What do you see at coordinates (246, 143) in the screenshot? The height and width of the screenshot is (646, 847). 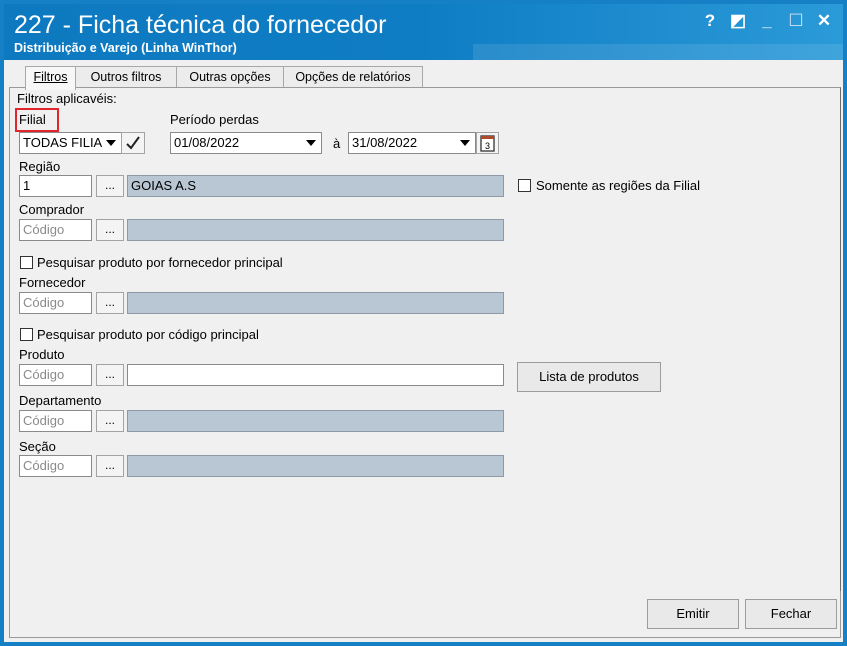 I see `periodo-inicio-input: 01/08/2022` at bounding box center [246, 143].